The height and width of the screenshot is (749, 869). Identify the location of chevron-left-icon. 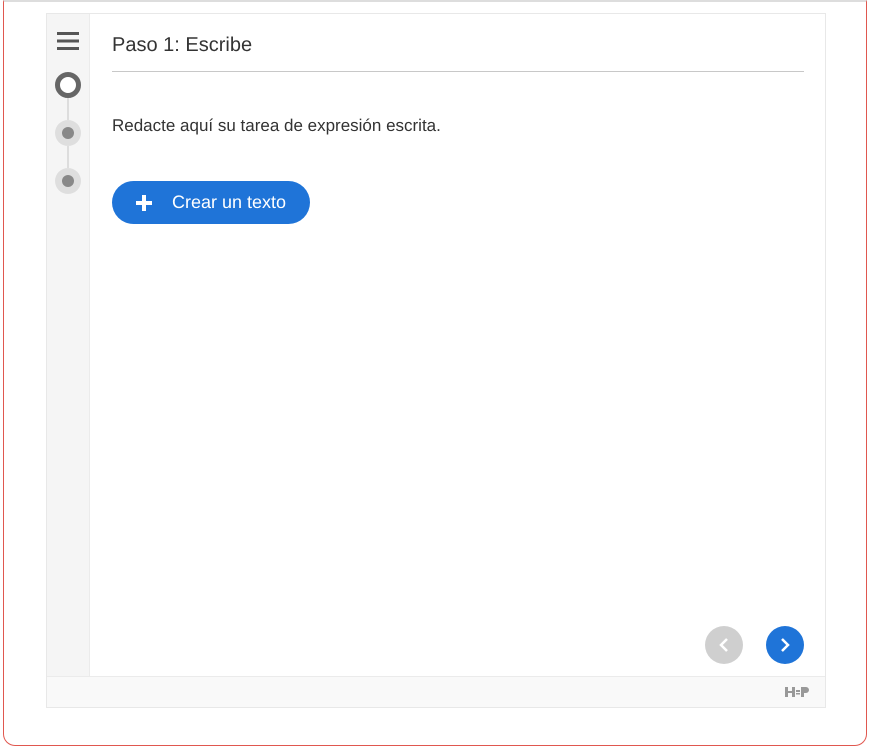
(724, 645).